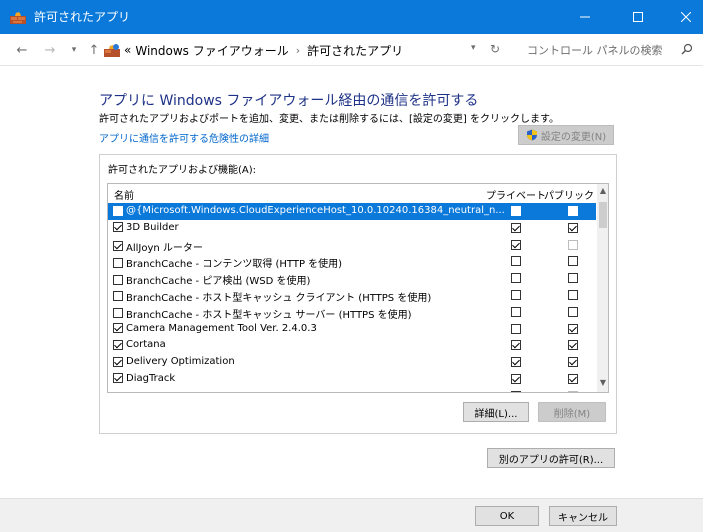 This screenshot has height=532, width=703. I want to click on table-row: BranchCache - ホスト型キャッシュ サーバー (HTTPS を使用), so click(352, 312).